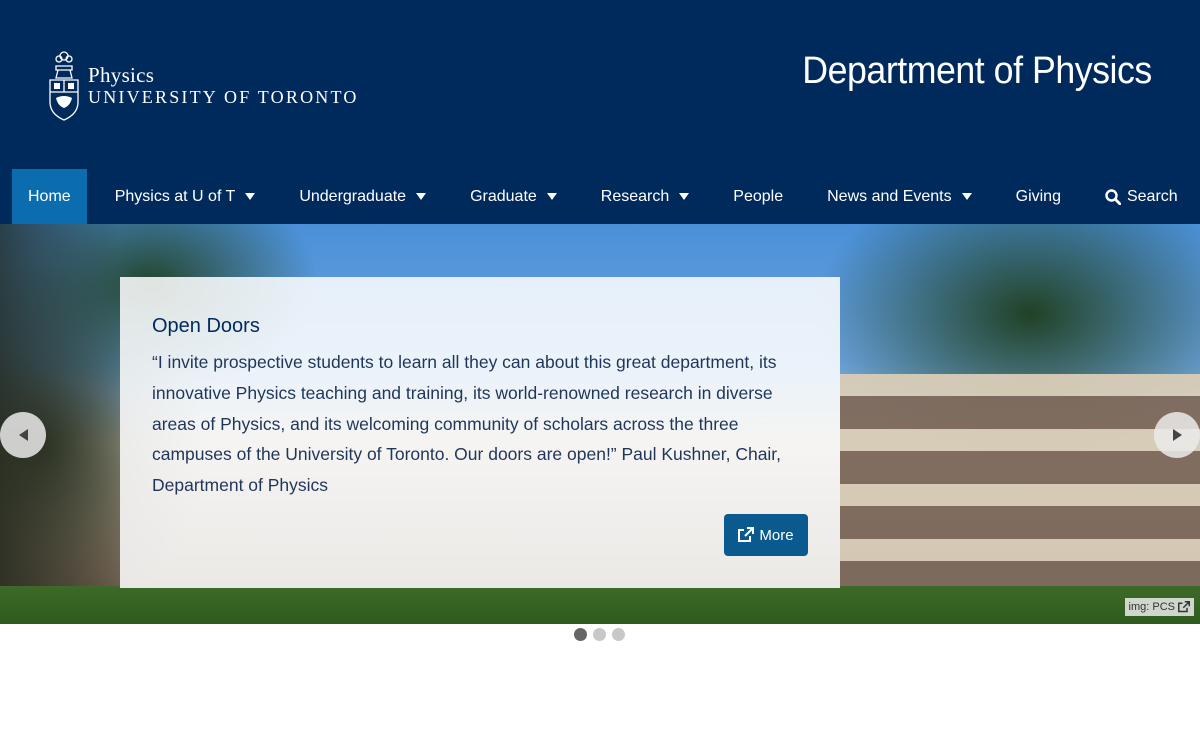 The width and height of the screenshot is (1200, 740). What do you see at coordinates (353, 196) in the screenshot?
I see `nav-undergraduate-label: Undergraduate` at bounding box center [353, 196].